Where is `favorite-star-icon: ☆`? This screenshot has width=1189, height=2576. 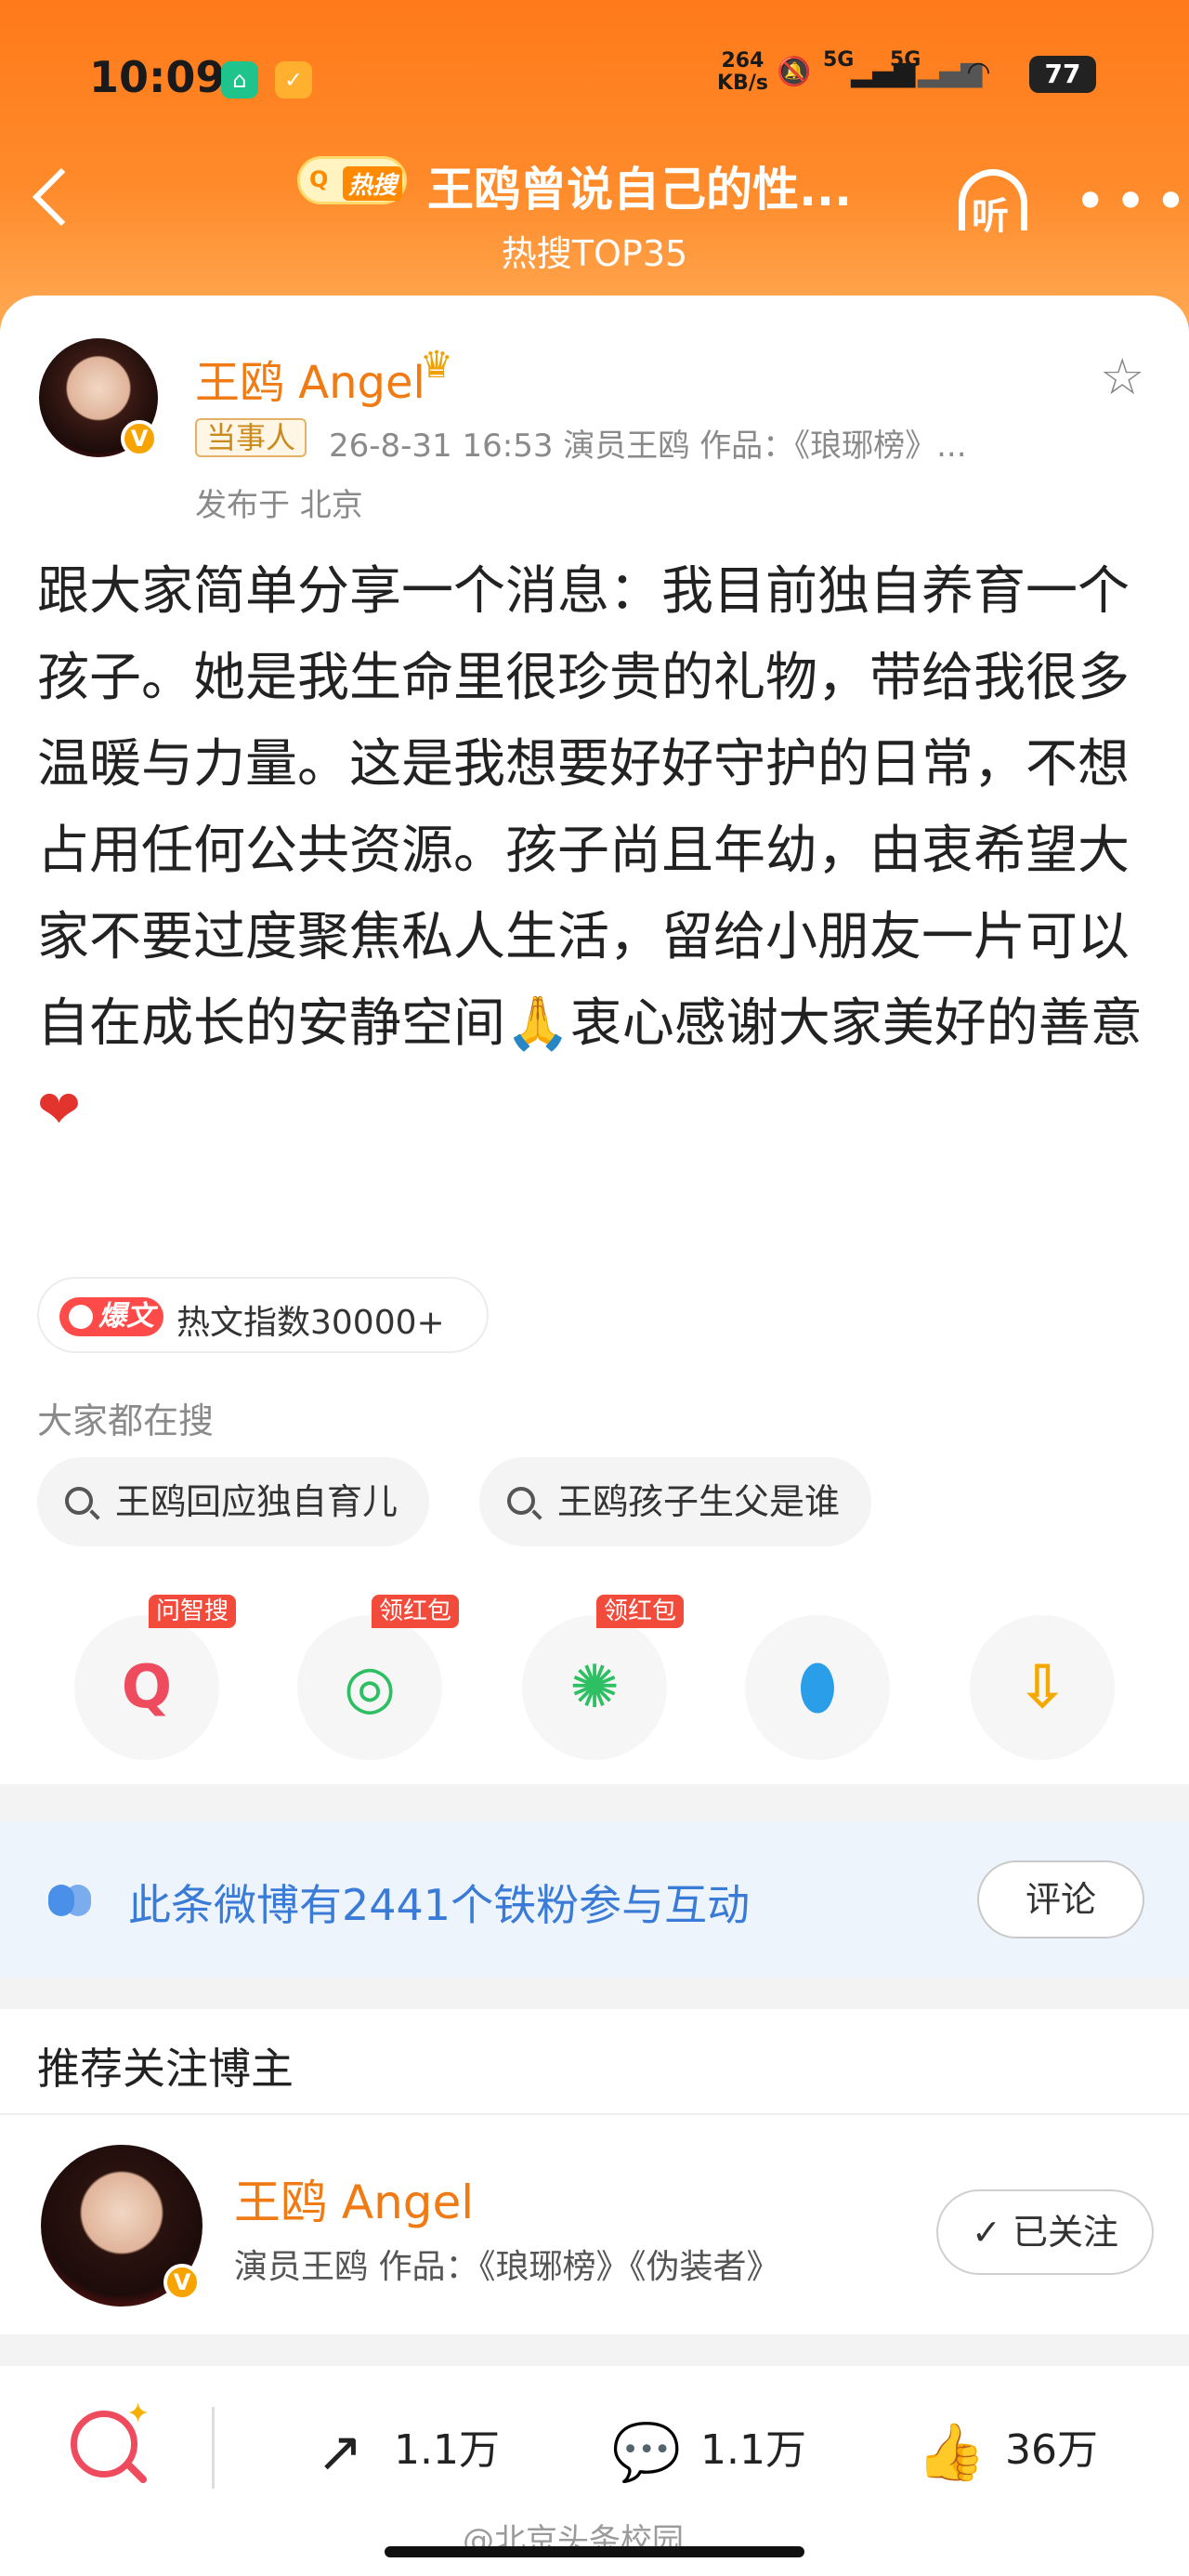 favorite-star-icon: ☆ is located at coordinates (1122, 377).